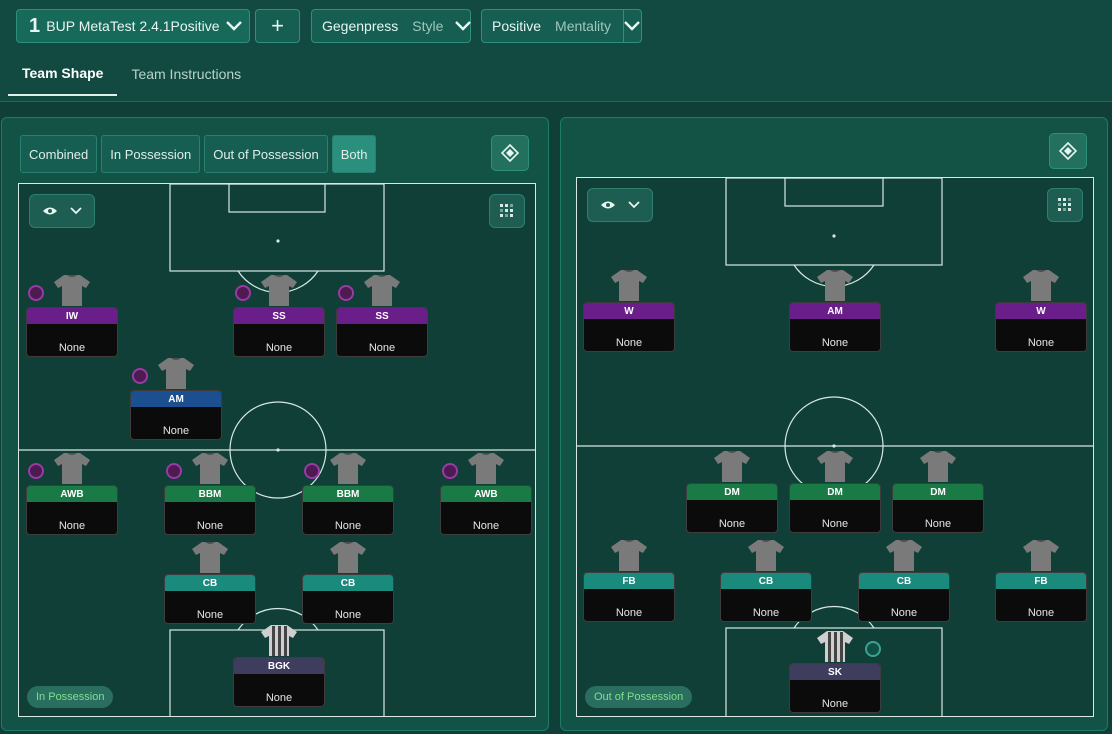  I want to click on player-card: BBM None, so click(210, 510).